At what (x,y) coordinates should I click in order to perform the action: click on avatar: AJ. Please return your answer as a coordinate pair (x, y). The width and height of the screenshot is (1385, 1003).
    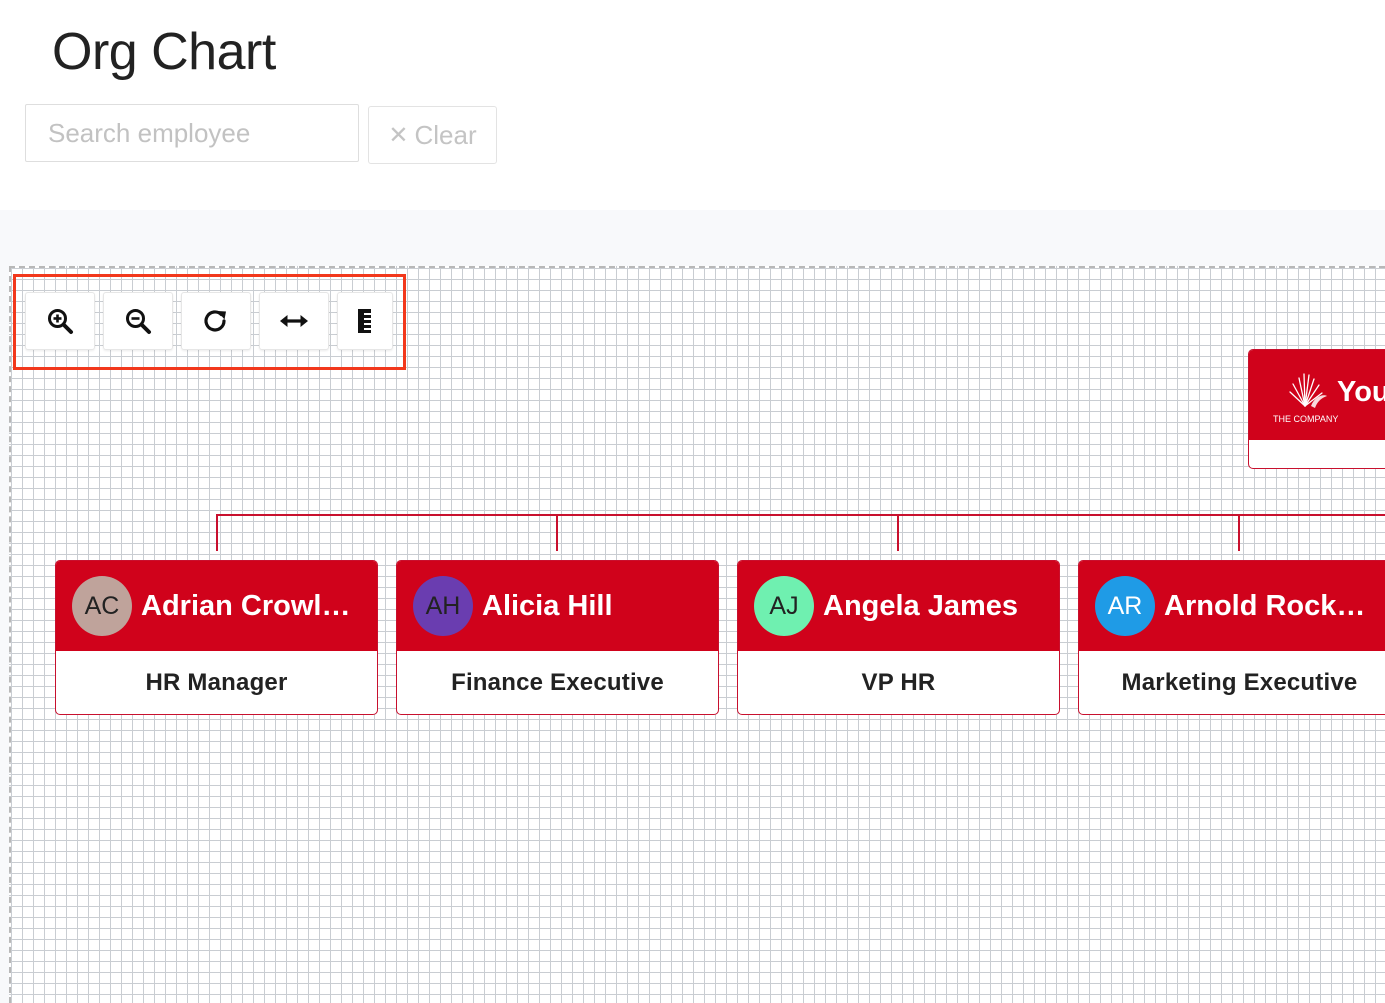
    Looking at the image, I should click on (784, 606).